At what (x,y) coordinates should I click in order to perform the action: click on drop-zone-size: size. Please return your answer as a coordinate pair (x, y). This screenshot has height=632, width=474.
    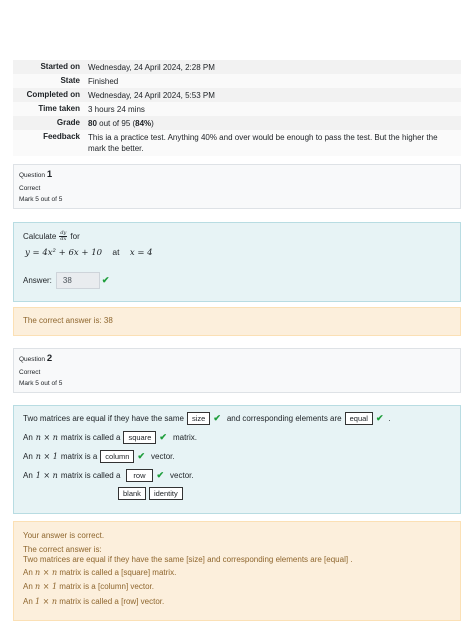
    Looking at the image, I should click on (198, 418).